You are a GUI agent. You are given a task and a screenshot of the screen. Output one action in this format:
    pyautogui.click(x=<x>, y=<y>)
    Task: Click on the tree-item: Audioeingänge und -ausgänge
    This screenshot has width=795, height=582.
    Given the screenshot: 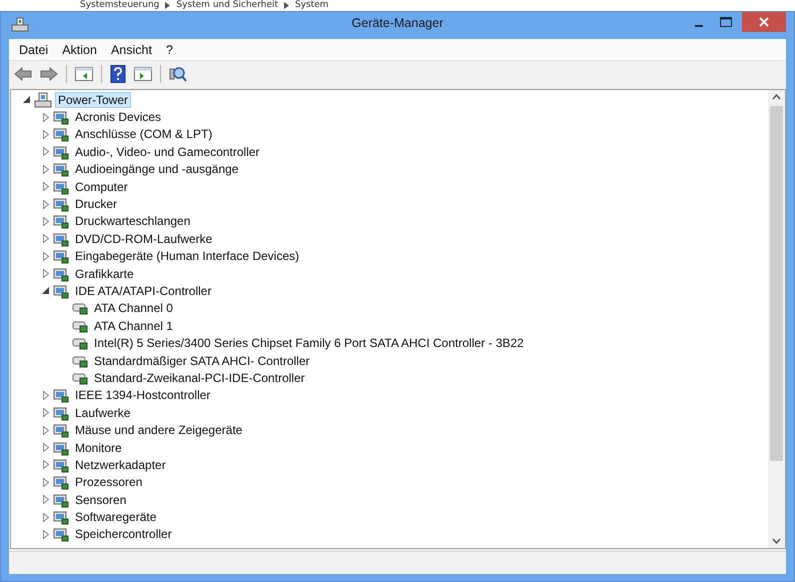 What is the action you would take?
    pyautogui.click(x=157, y=169)
    